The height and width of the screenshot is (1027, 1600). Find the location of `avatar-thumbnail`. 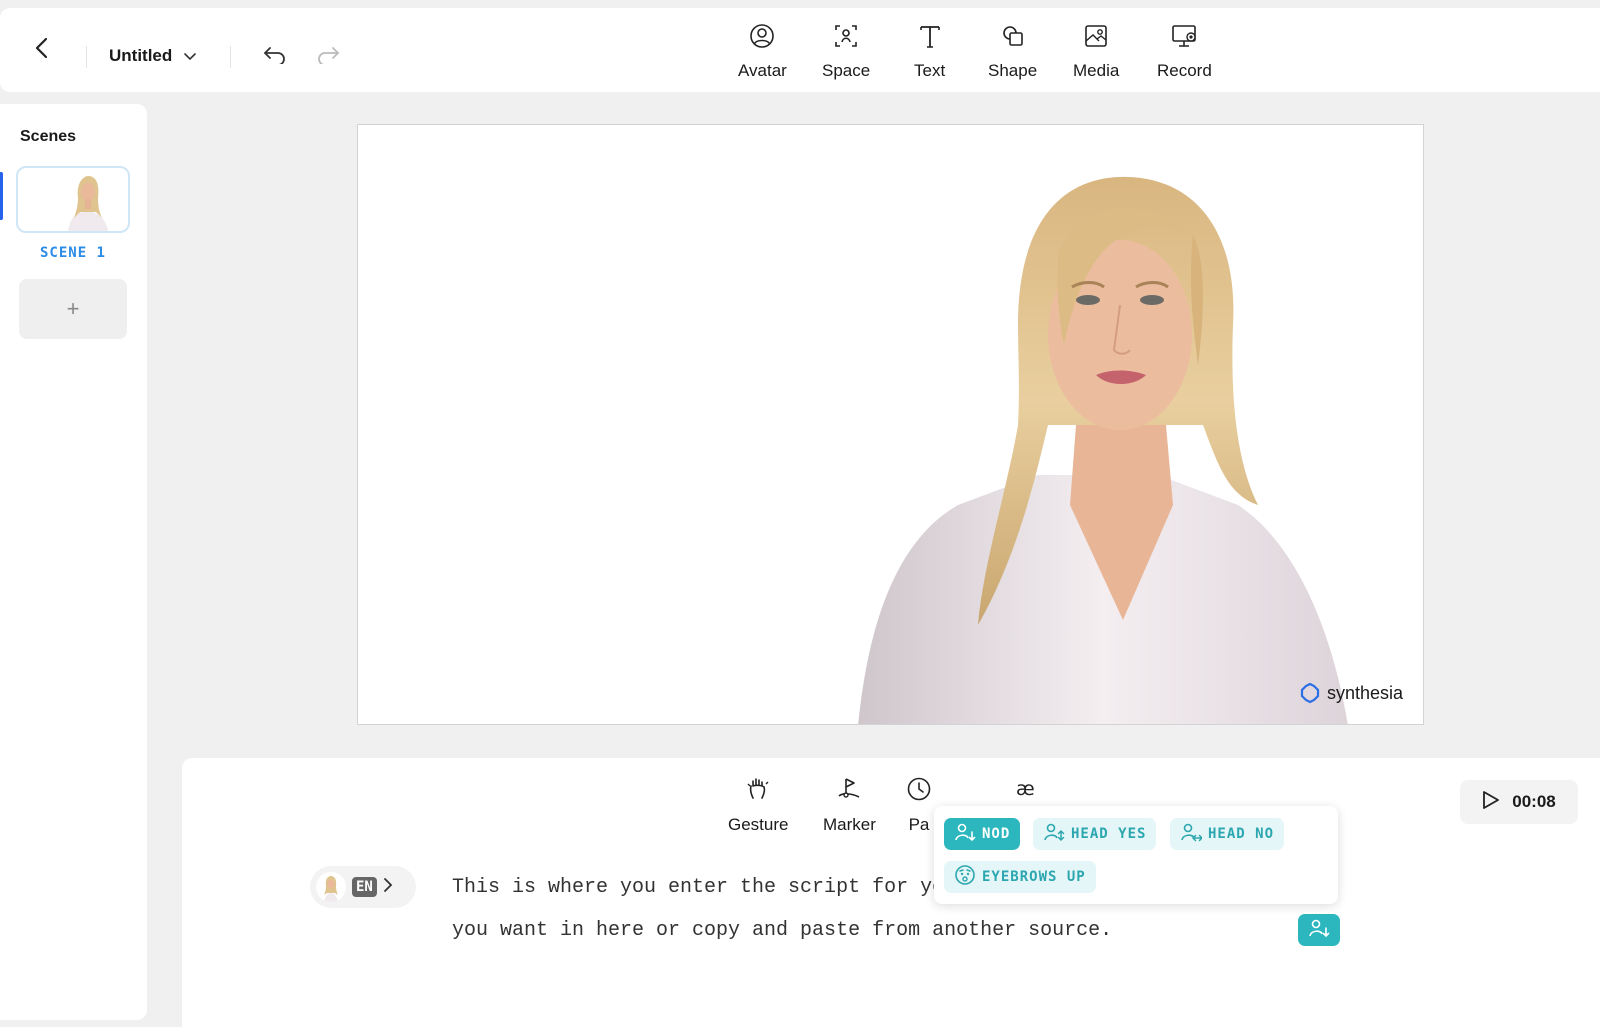

avatar-thumbnail is located at coordinates (331, 887).